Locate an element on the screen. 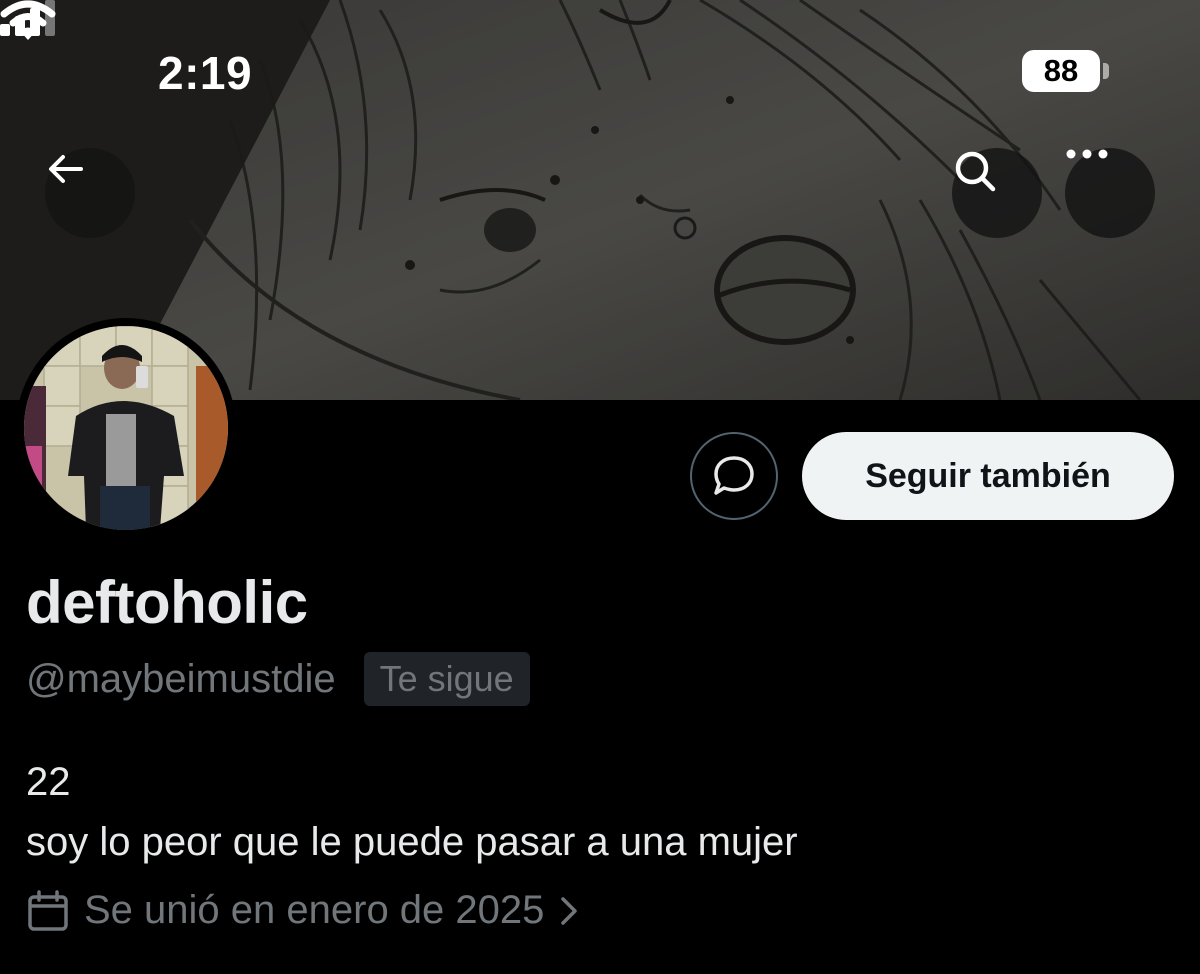  avatar is located at coordinates (126, 428).